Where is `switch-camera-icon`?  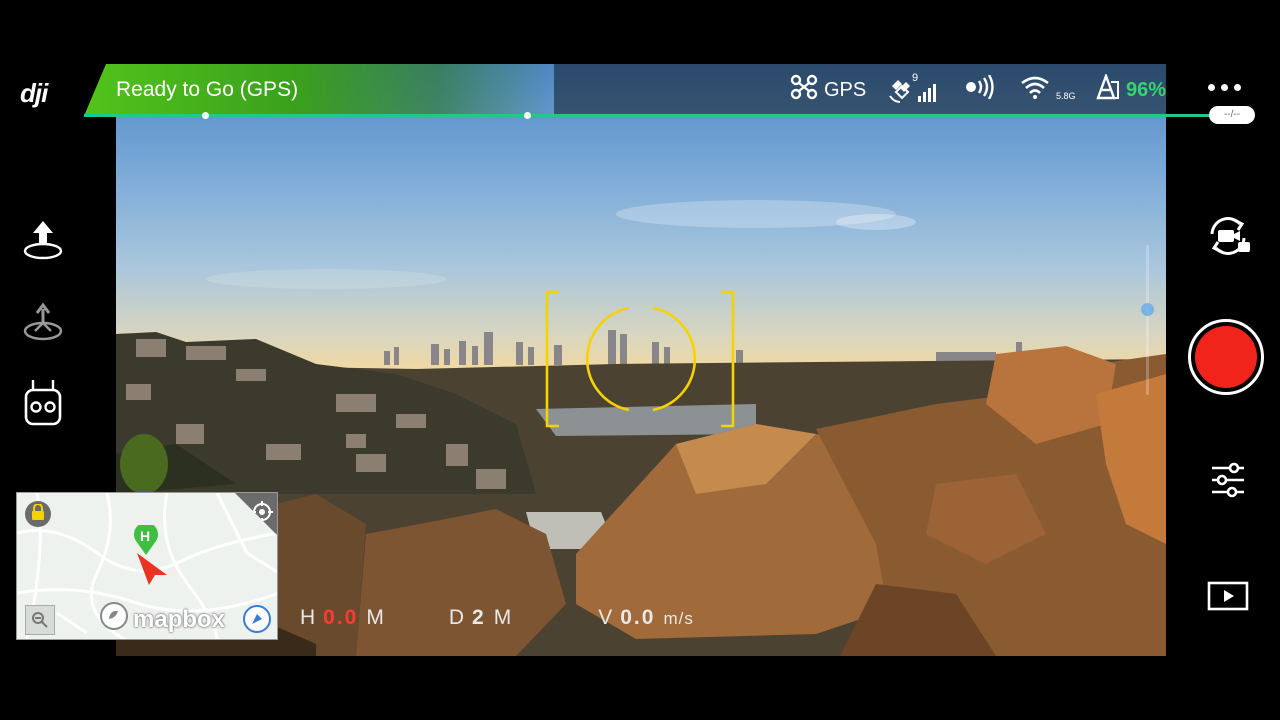
switch-camera-icon is located at coordinates (1228, 238).